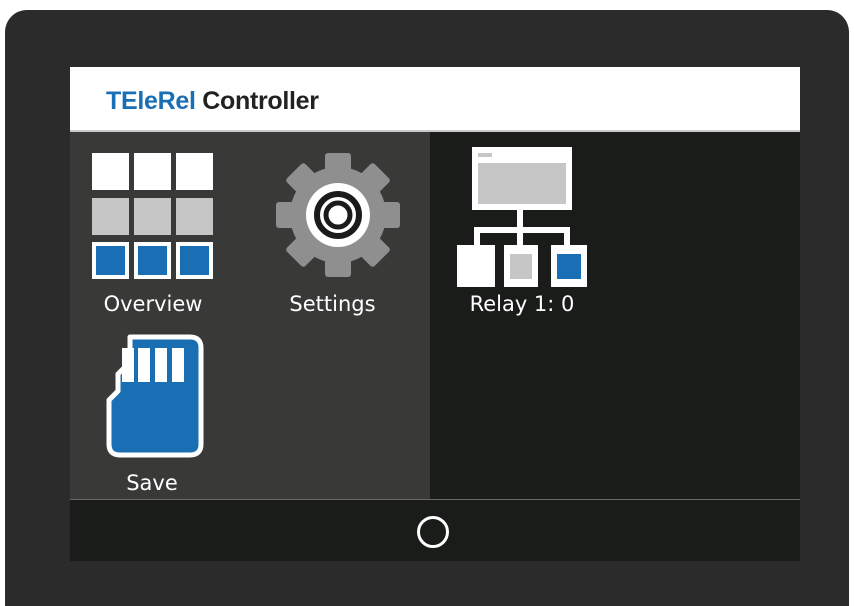 This screenshot has height=606, width=854. What do you see at coordinates (153, 216) in the screenshot?
I see `grid-icon` at bounding box center [153, 216].